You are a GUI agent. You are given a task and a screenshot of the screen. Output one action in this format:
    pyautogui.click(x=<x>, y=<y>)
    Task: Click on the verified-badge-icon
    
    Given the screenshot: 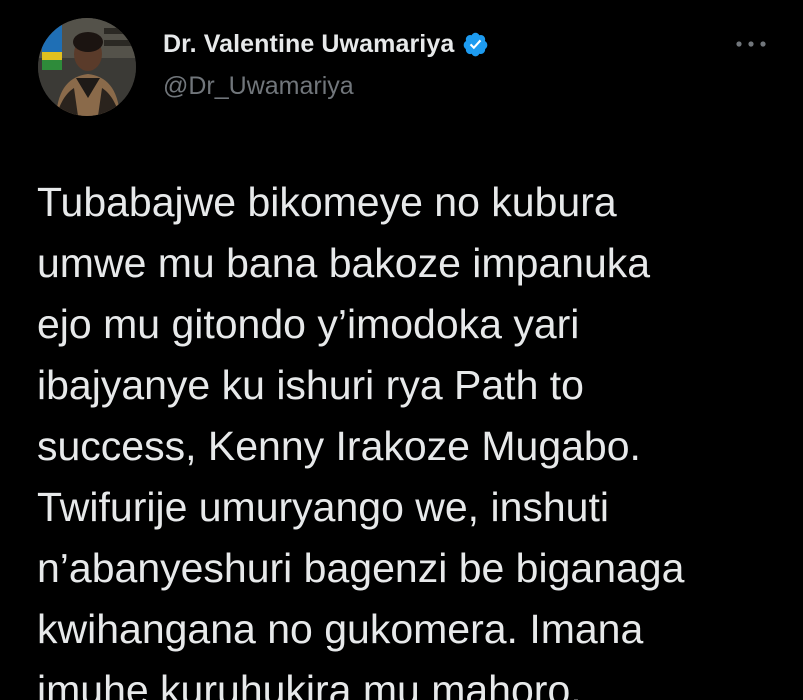 What is the action you would take?
    pyautogui.click(x=475, y=44)
    